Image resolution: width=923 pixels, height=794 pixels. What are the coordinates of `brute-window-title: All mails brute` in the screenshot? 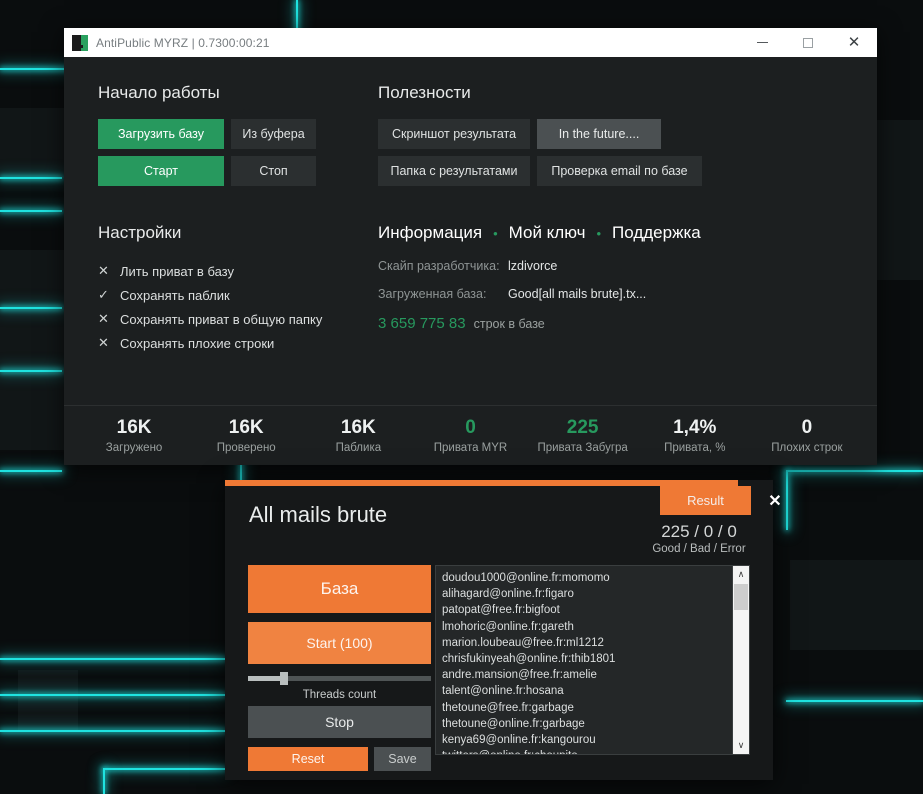 It's located at (318, 514).